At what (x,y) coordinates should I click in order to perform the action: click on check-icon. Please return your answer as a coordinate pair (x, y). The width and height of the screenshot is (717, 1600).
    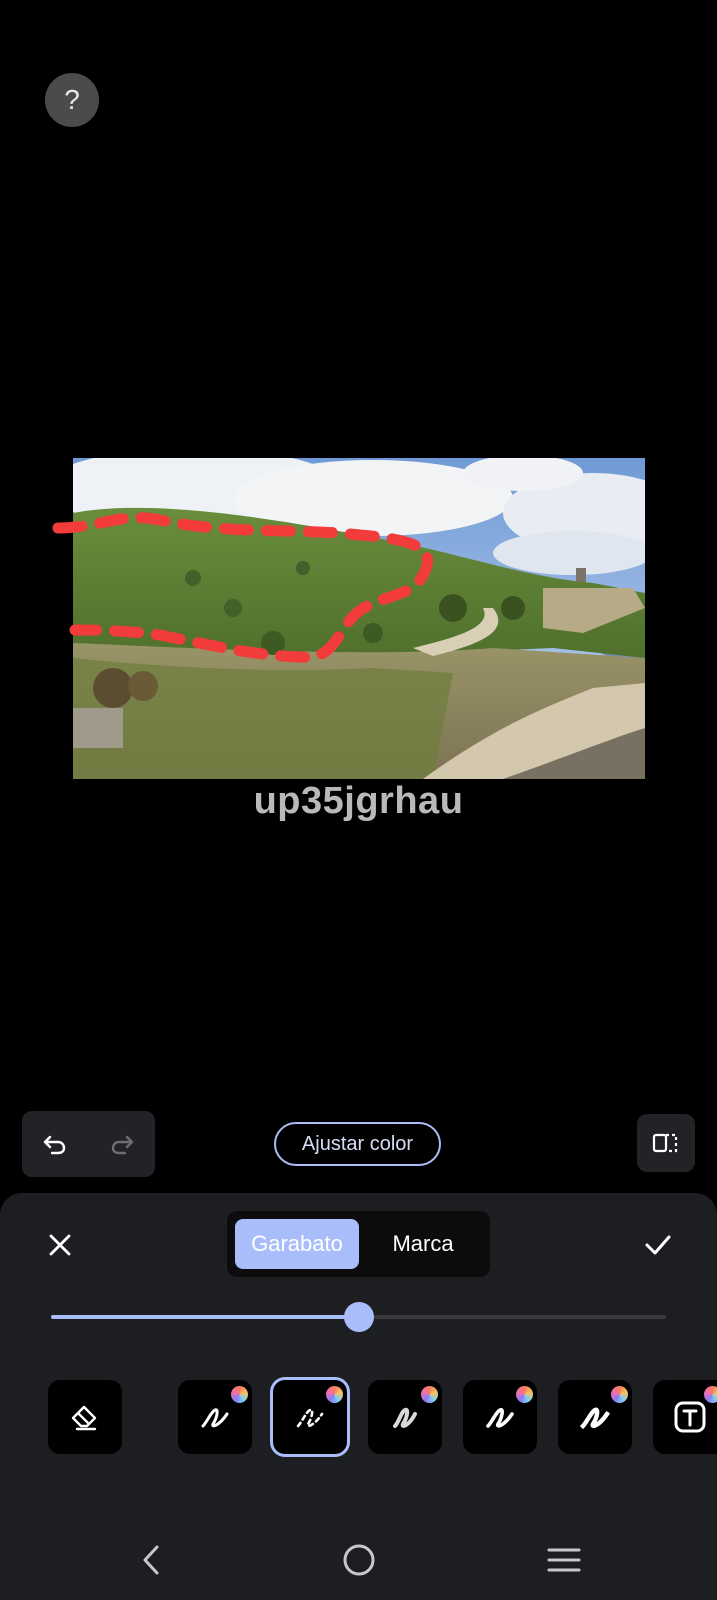
    Looking at the image, I should click on (658, 1245).